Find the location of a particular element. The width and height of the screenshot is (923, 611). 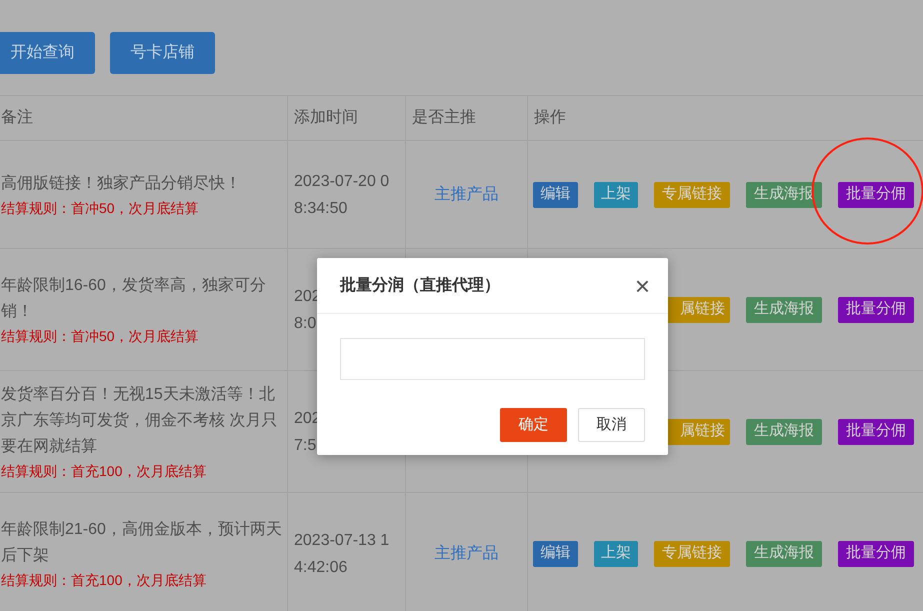

note-text: 发货率百分百！无视15天未激活等！北京广东等均可发货，佣金不考核 次月只要在网就结算 is located at coordinates (139, 420).